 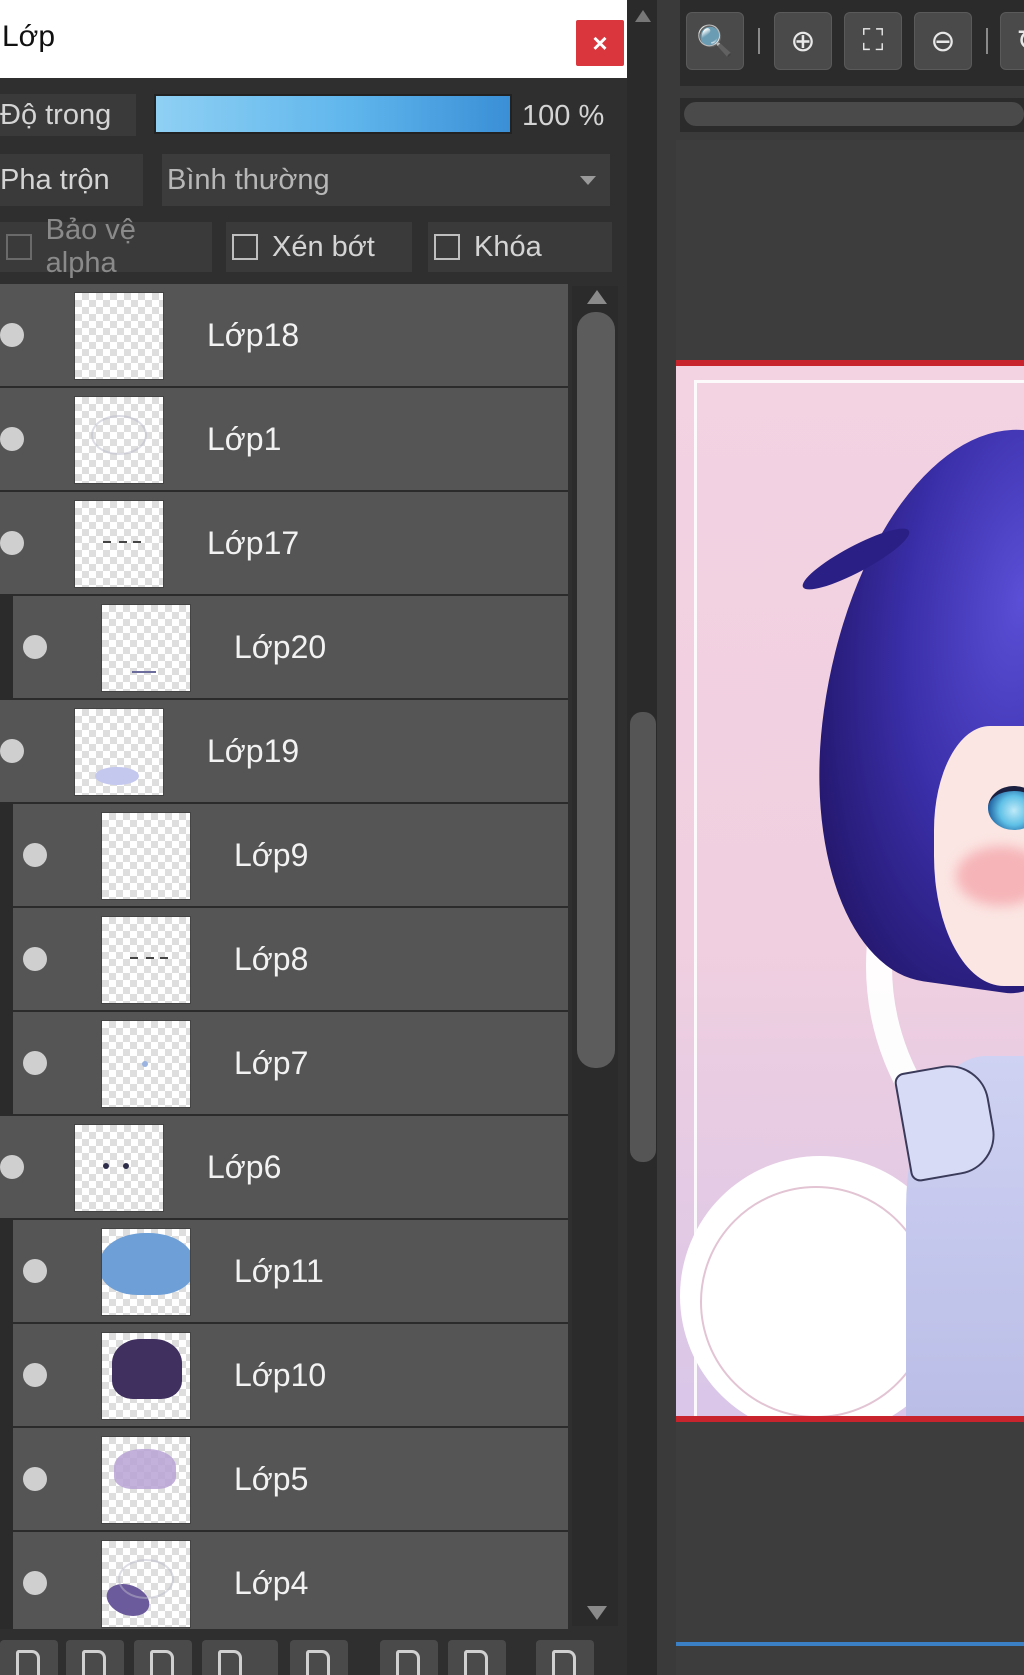 I want to click on new-folder-button, so click(x=319, y=1657).